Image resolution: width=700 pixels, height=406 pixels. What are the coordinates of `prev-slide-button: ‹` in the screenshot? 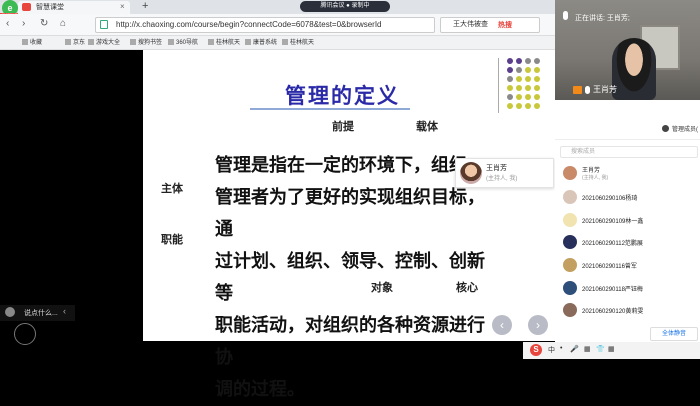 It's located at (502, 325).